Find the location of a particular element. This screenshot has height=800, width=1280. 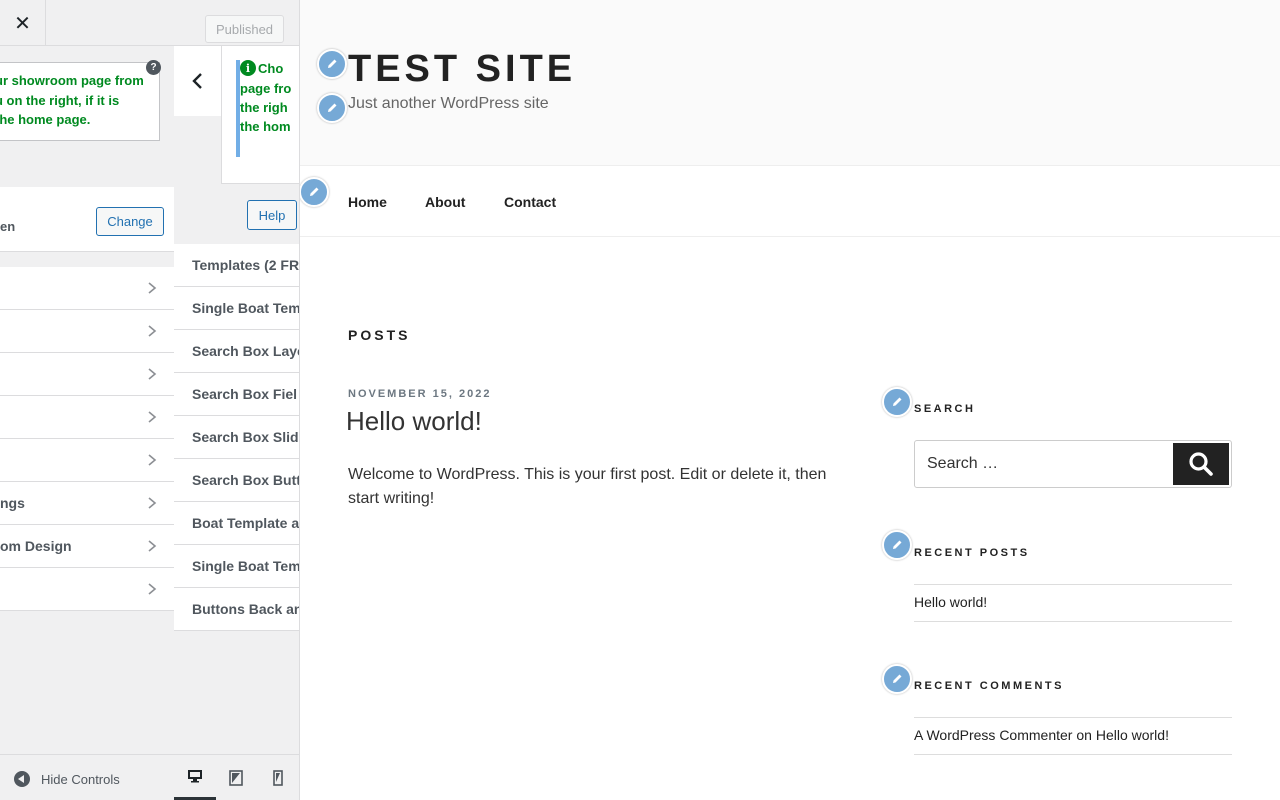

menu-item-single-boat-template-2: Single Boat Tem is located at coordinates (237, 566).